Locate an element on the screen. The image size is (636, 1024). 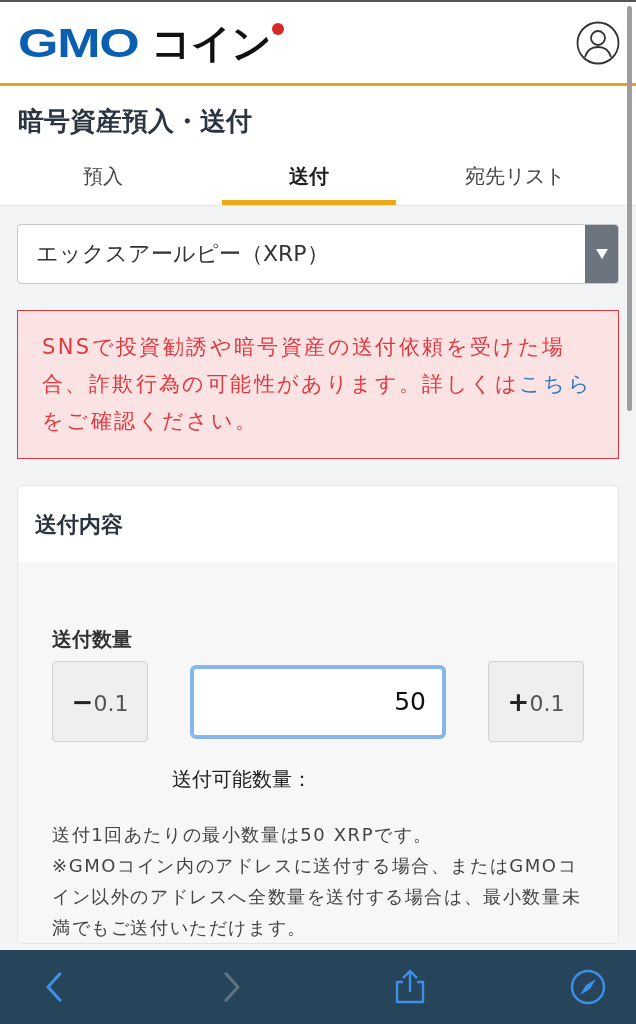
increment-button: +0.1 is located at coordinates (536, 701).